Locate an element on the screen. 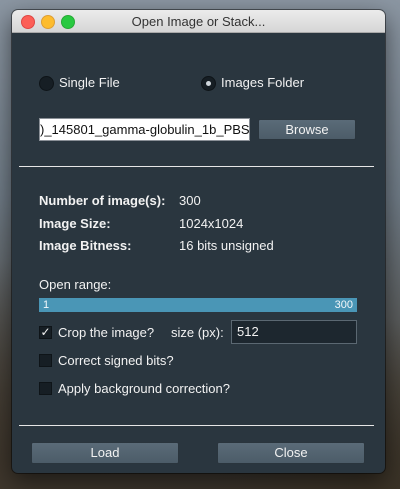 This screenshot has height=489, width=400. images-folder-radio is located at coordinates (208, 83).